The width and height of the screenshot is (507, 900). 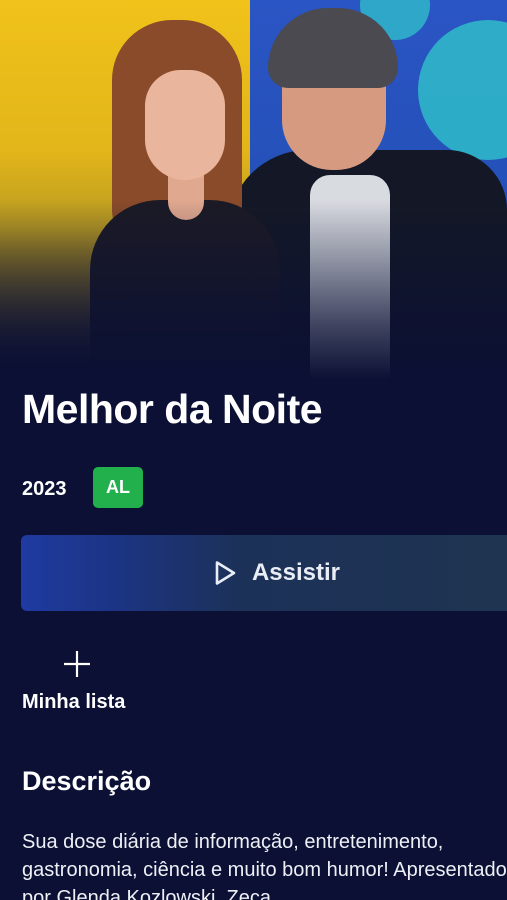 I want to click on play-icon, so click(x=225, y=573).